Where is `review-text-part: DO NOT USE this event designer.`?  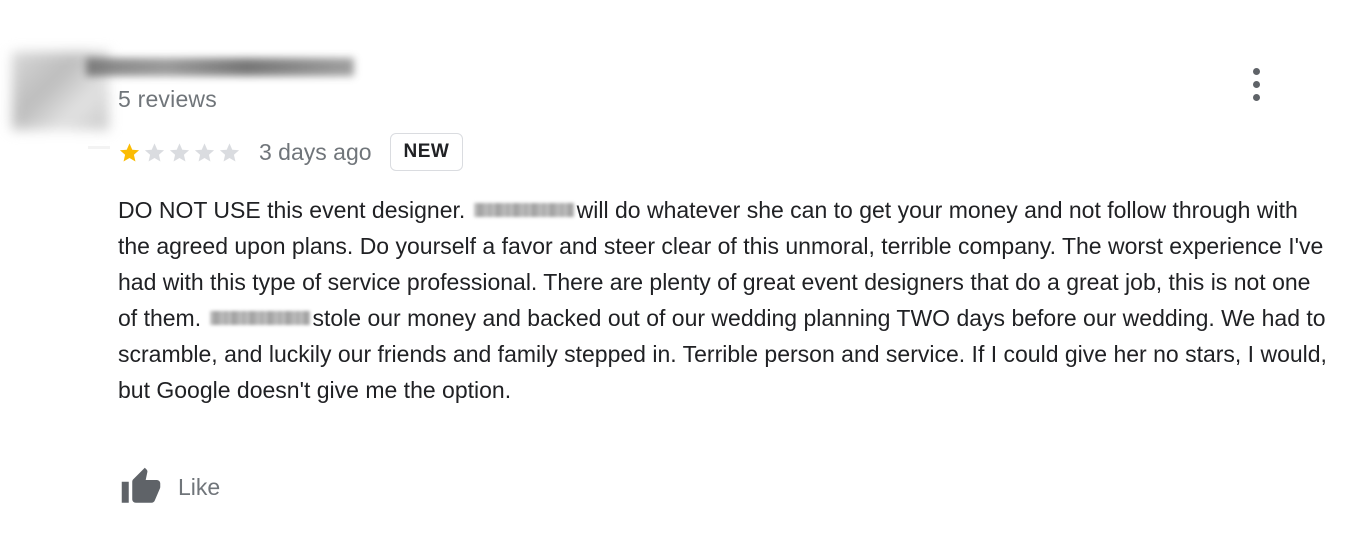 review-text-part: DO NOT USE this event designer. is located at coordinates (292, 210).